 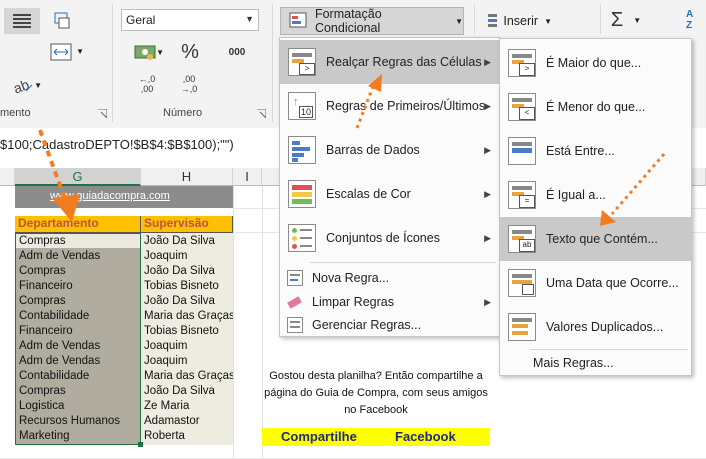 I want to click on cell-departamento: Logistica, so click(x=78, y=406).